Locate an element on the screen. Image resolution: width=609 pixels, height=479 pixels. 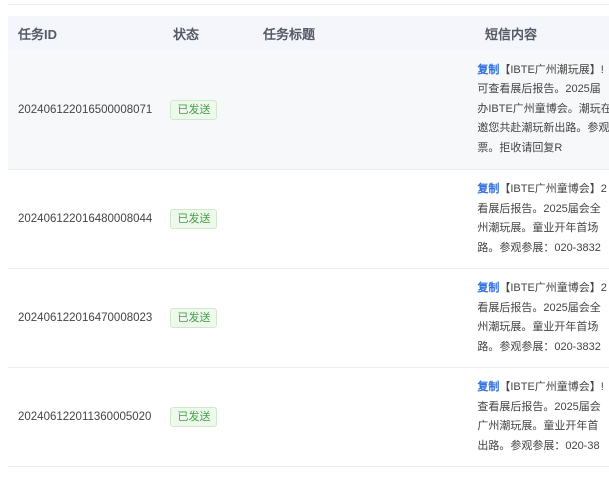
sms-text: 办IBTE广州童博会。潮玩在 is located at coordinates (543, 108).